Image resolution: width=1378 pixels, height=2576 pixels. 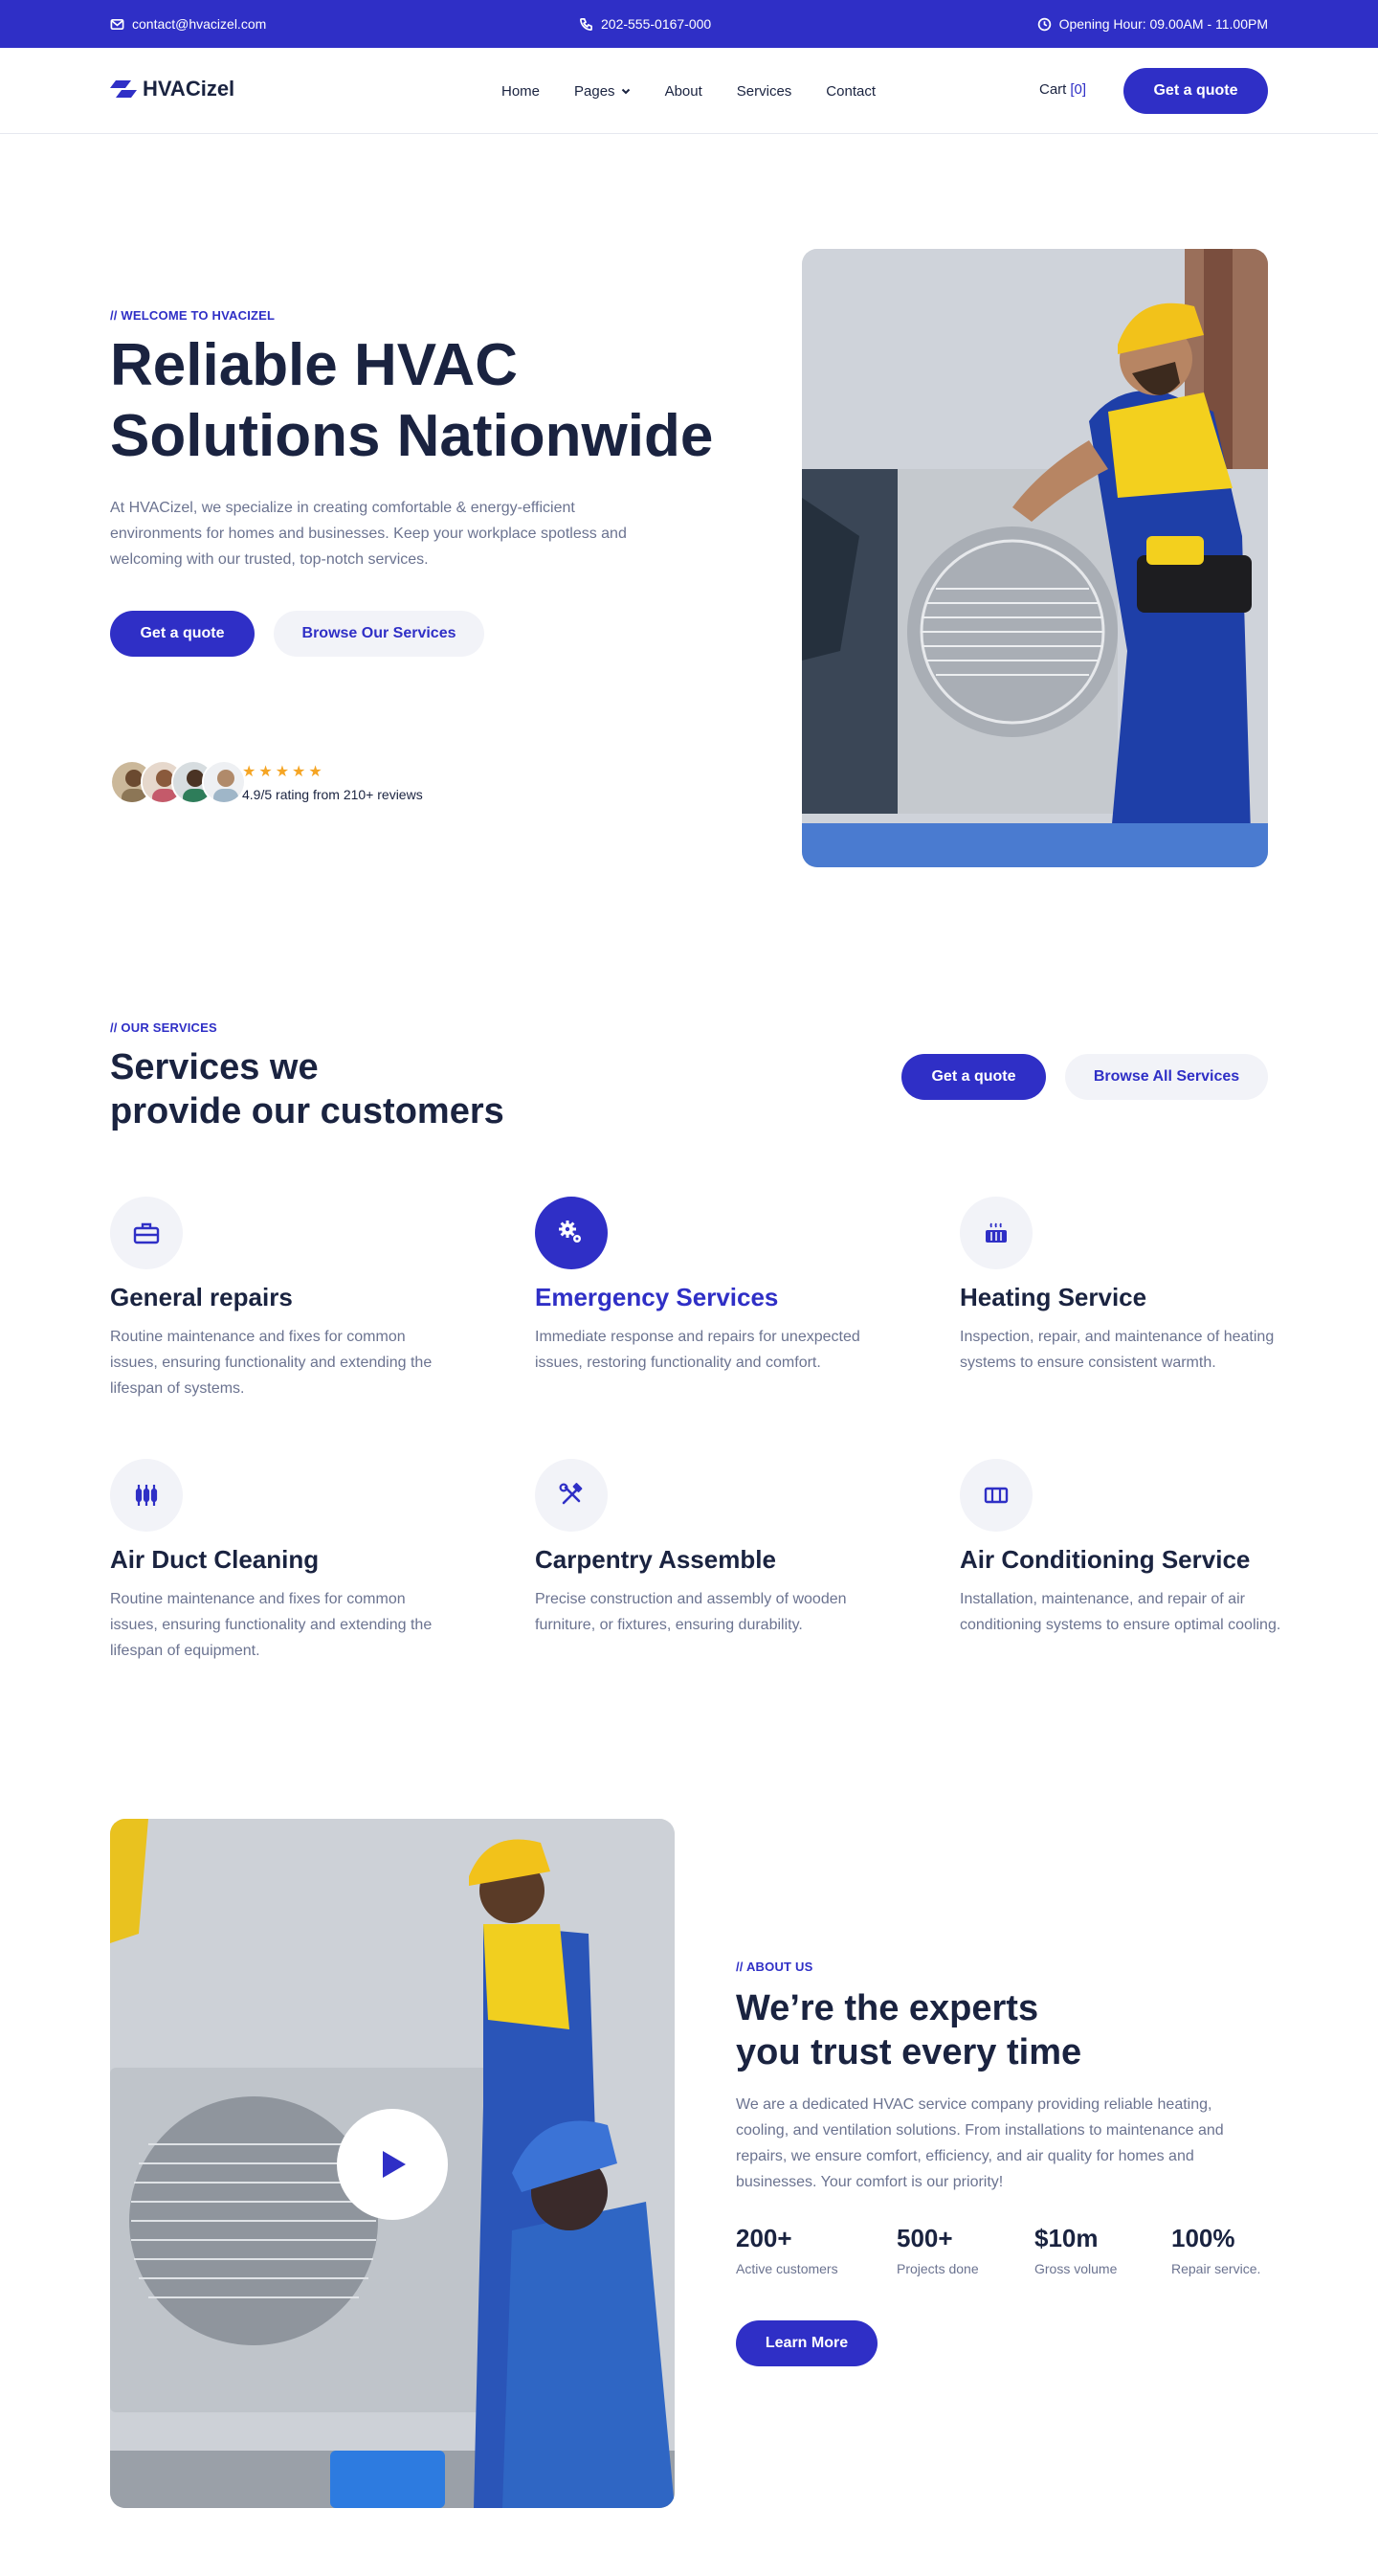 I want to click on avatar, so click(x=224, y=782).